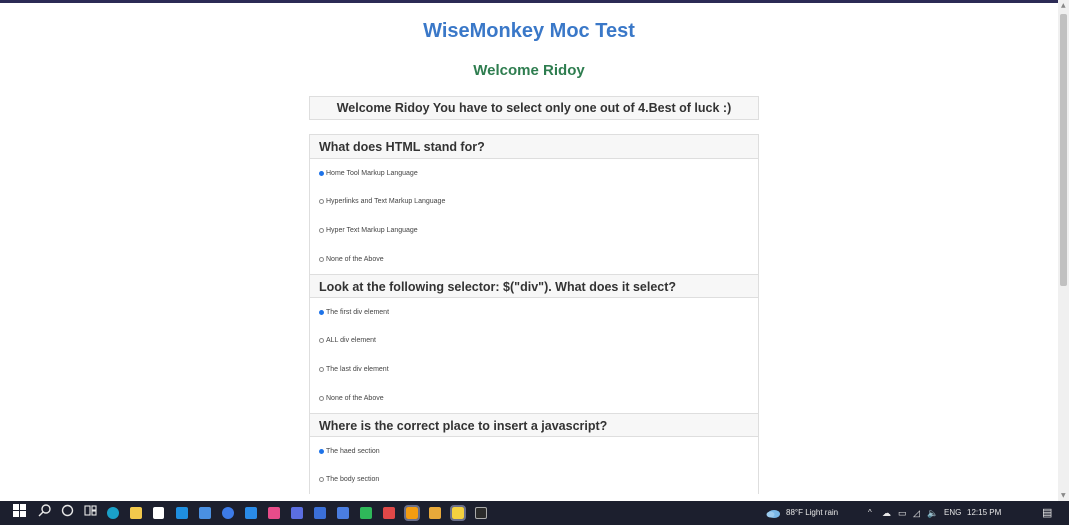  I want to click on answer-option: The first div element, so click(534, 312).